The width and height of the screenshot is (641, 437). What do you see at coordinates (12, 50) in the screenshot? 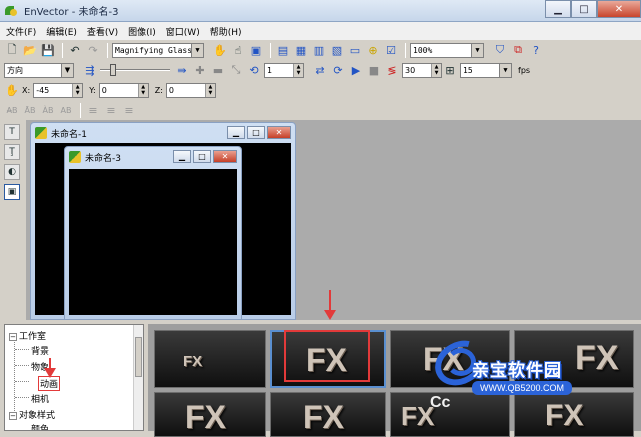
I see `new-file-icon: 🗋` at bounding box center [12, 50].